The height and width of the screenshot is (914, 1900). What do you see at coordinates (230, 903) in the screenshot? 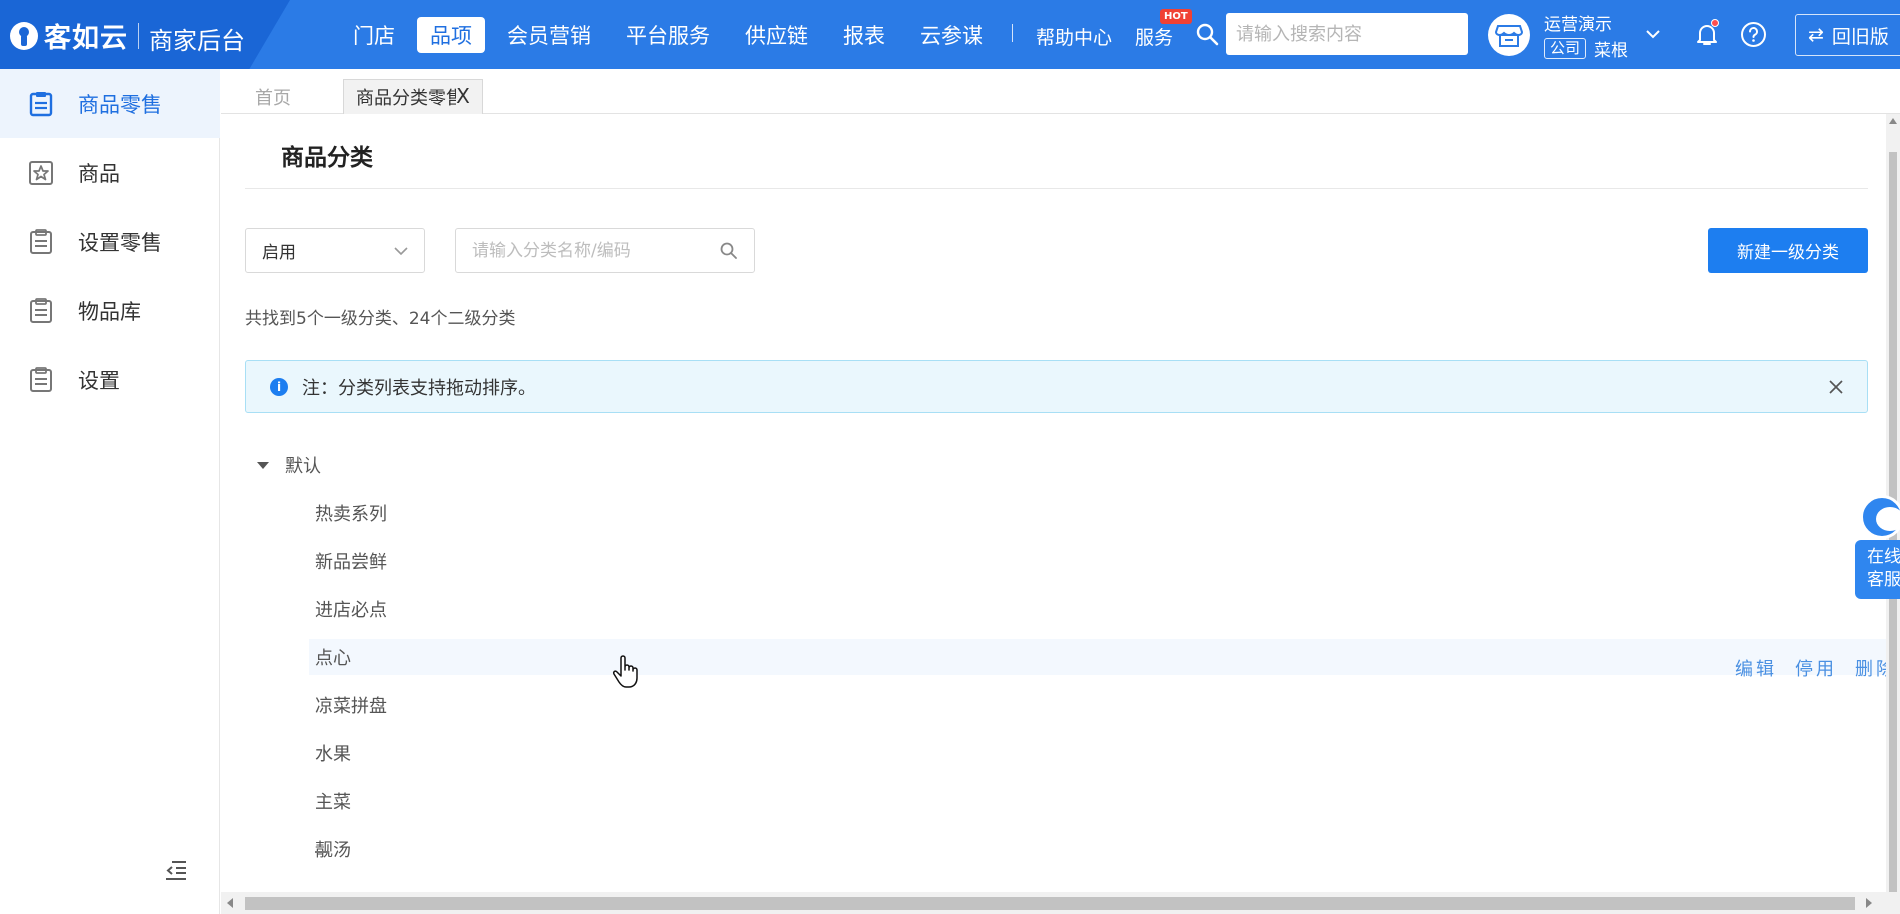
I see `scroll-left-icon` at bounding box center [230, 903].